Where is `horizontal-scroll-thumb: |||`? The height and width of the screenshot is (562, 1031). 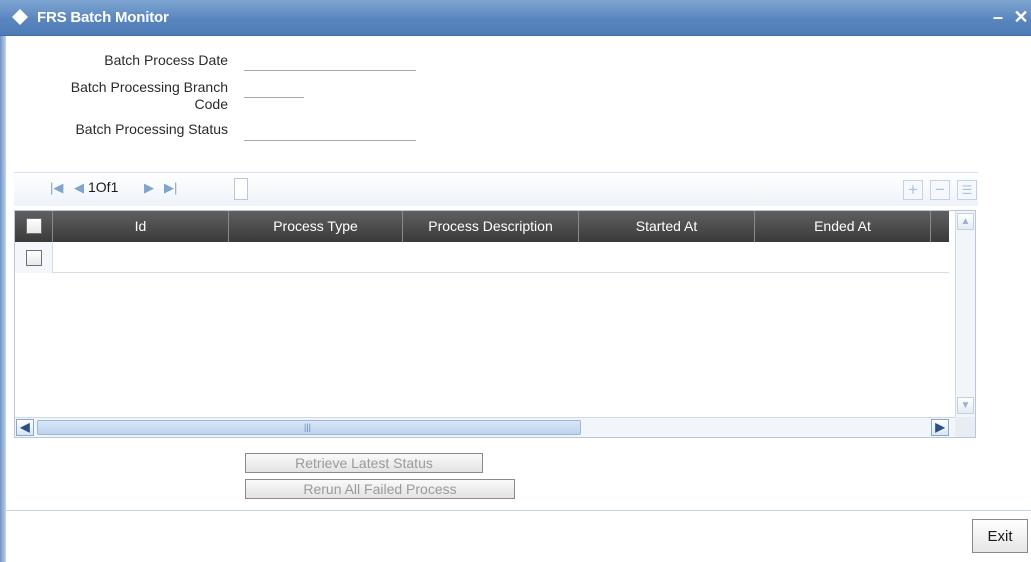 horizontal-scroll-thumb: ||| is located at coordinates (309, 427).